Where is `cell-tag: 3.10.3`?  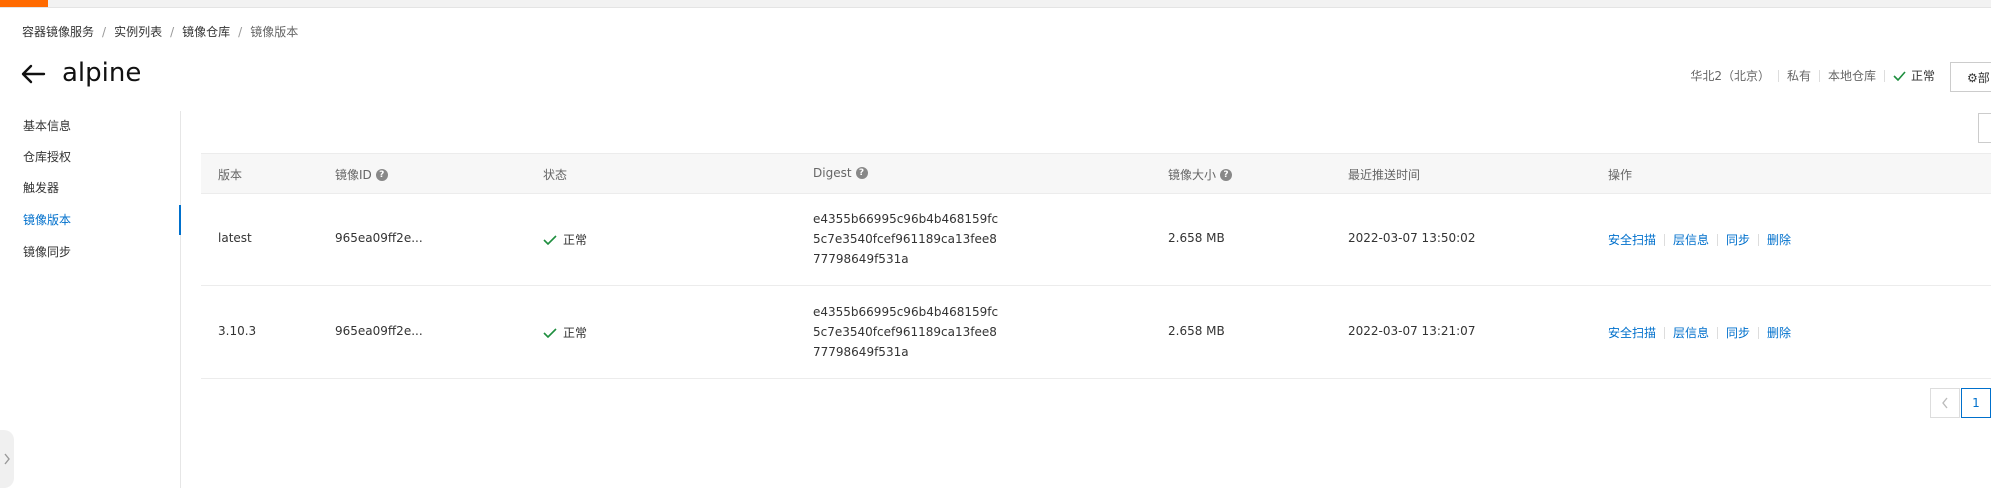
cell-tag: 3.10.3 is located at coordinates (237, 331).